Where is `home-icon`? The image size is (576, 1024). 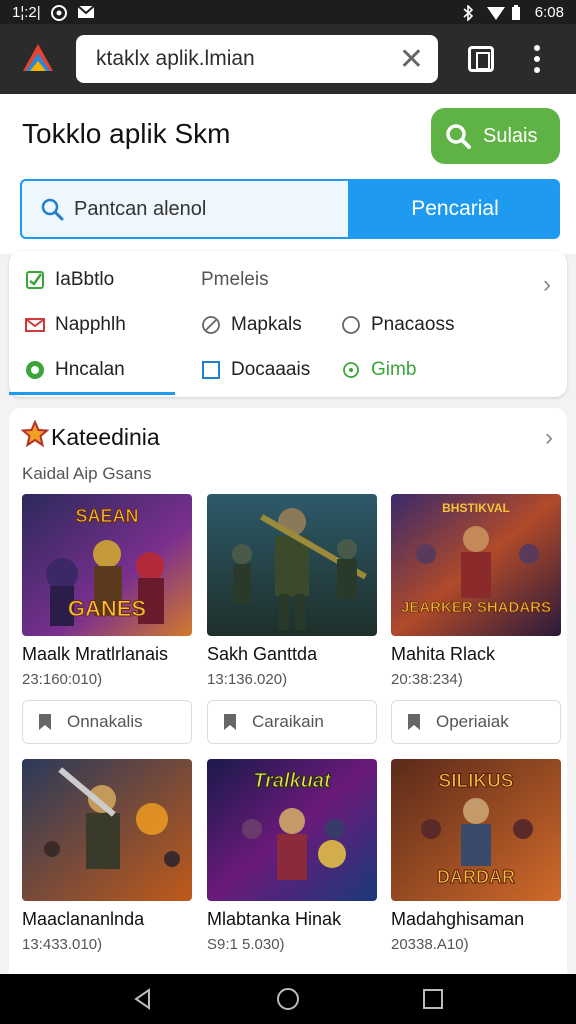
home-icon is located at coordinates (288, 999).